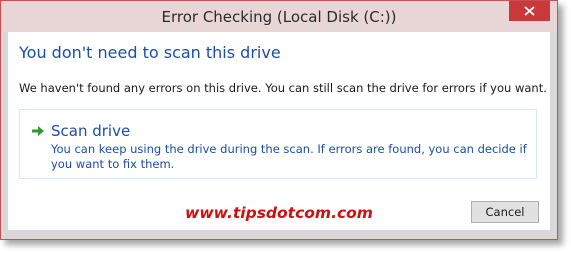  I want to click on watermark-text: www.tipsdotcom.com, so click(279, 213).